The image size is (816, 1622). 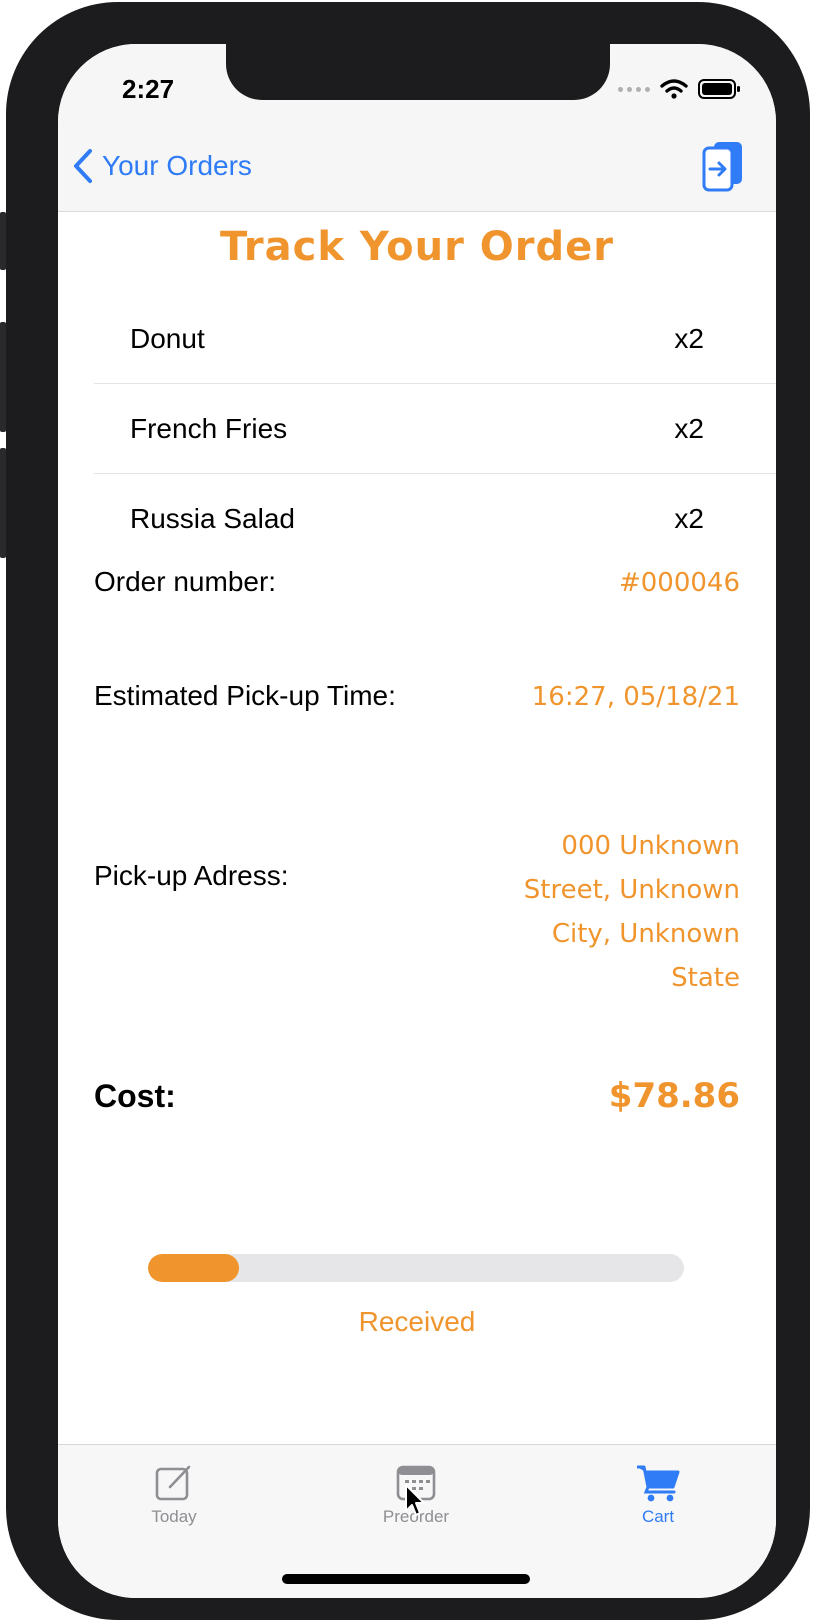 What do you see at coordinates (658, 1483) in the screenshot?
I see `cart-icon` at bounding box center [658, 1483].